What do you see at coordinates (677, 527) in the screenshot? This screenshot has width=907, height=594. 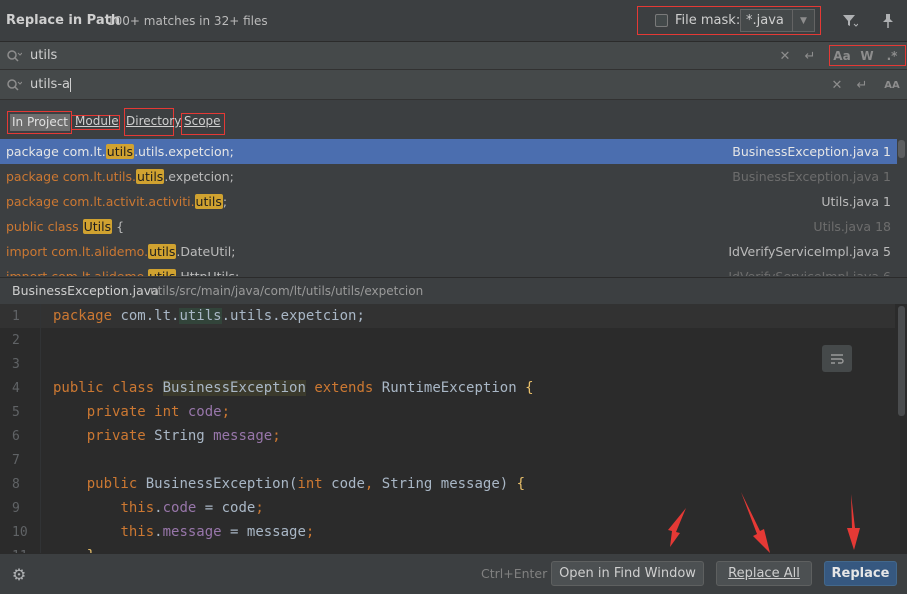 I see `arrow-open-in-find` at bounding box center [677, 527].